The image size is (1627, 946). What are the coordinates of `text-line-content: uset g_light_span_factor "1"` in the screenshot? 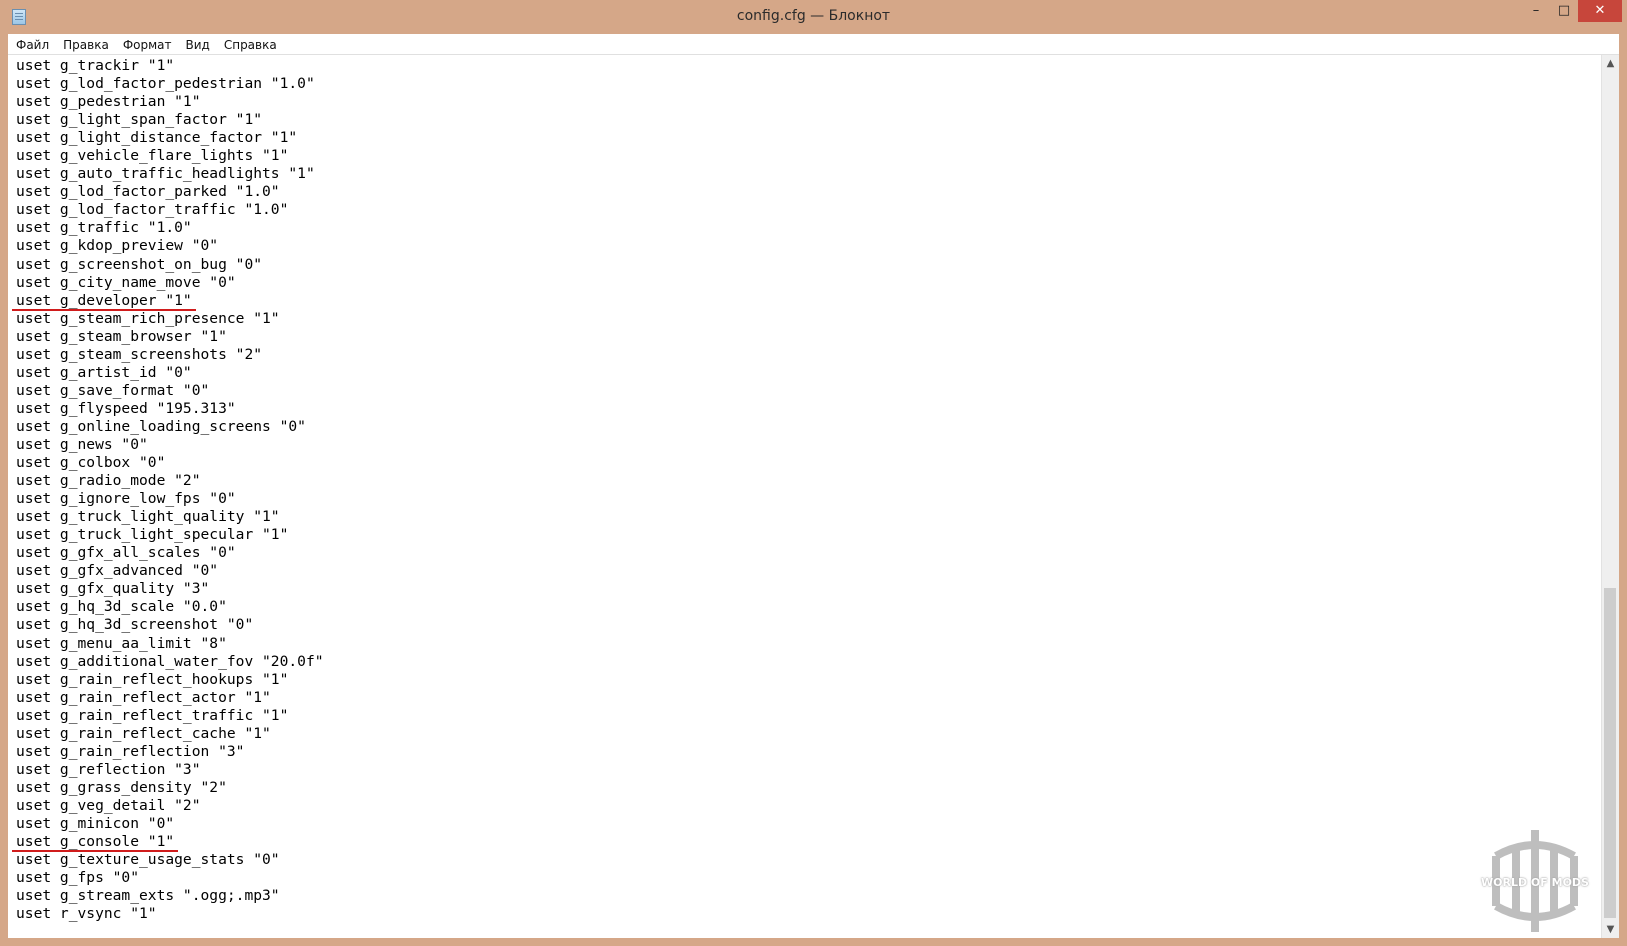 It's located at (139, 120).